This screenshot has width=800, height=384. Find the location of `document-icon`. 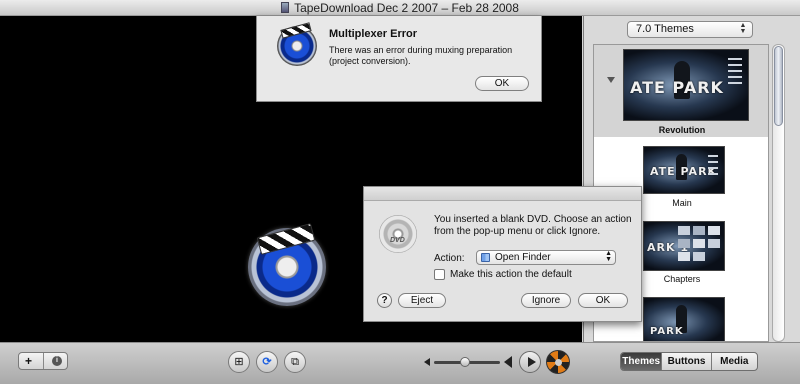

document-icon is located at coordinates (285, 7).